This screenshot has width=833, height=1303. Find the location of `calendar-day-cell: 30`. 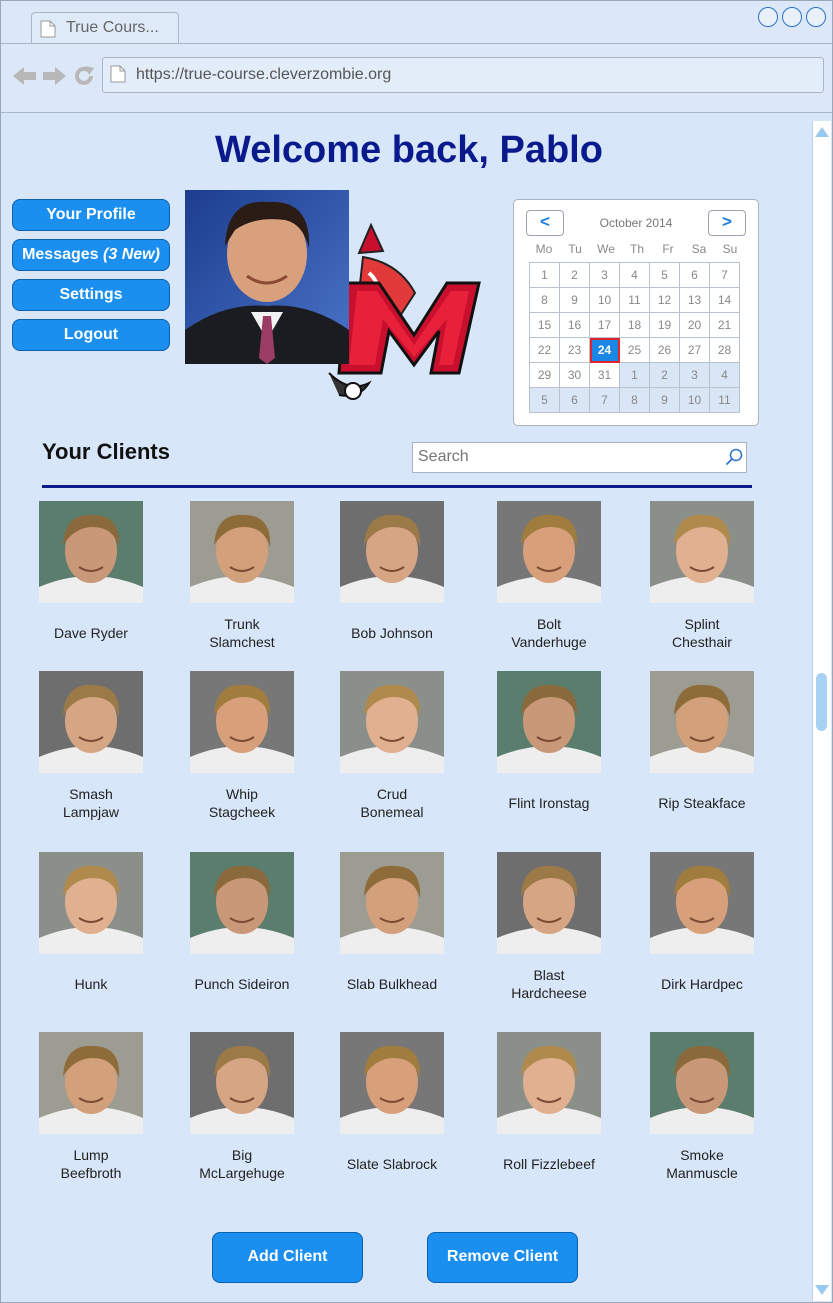

calendar-day-cell: 30 is located at coordinates (574, 375).